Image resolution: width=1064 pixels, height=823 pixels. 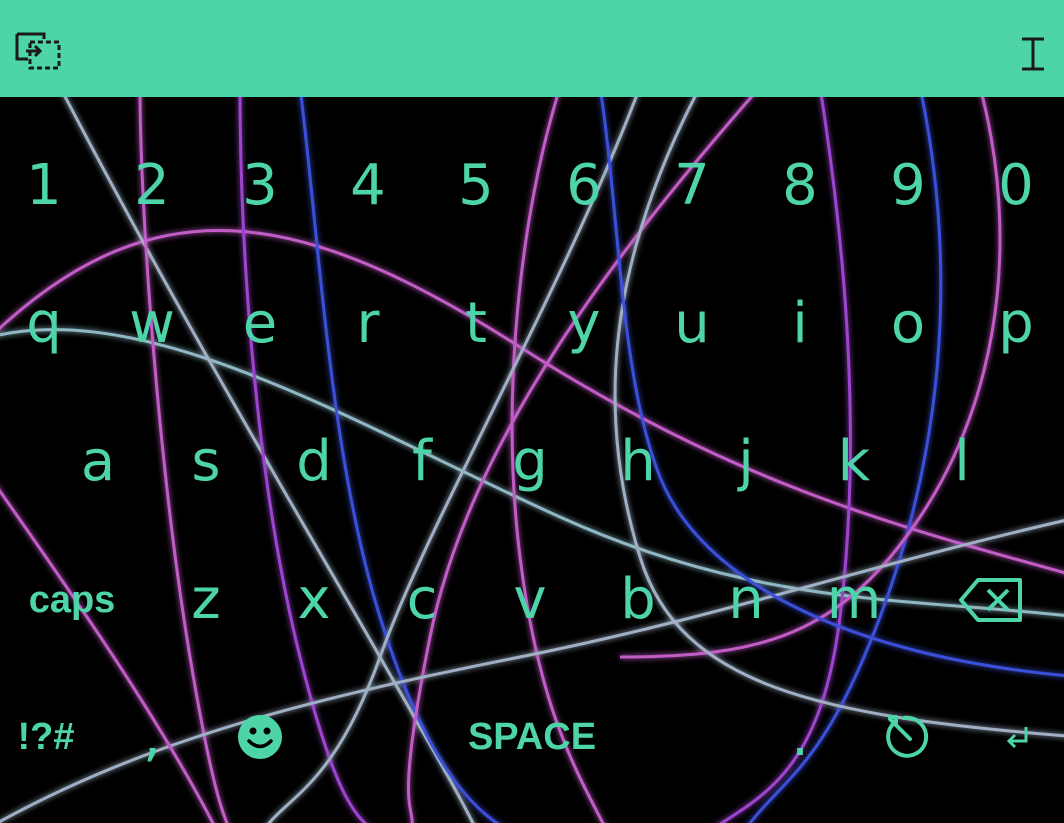 I want to click on key-m: m, so click(x=854, y=600).